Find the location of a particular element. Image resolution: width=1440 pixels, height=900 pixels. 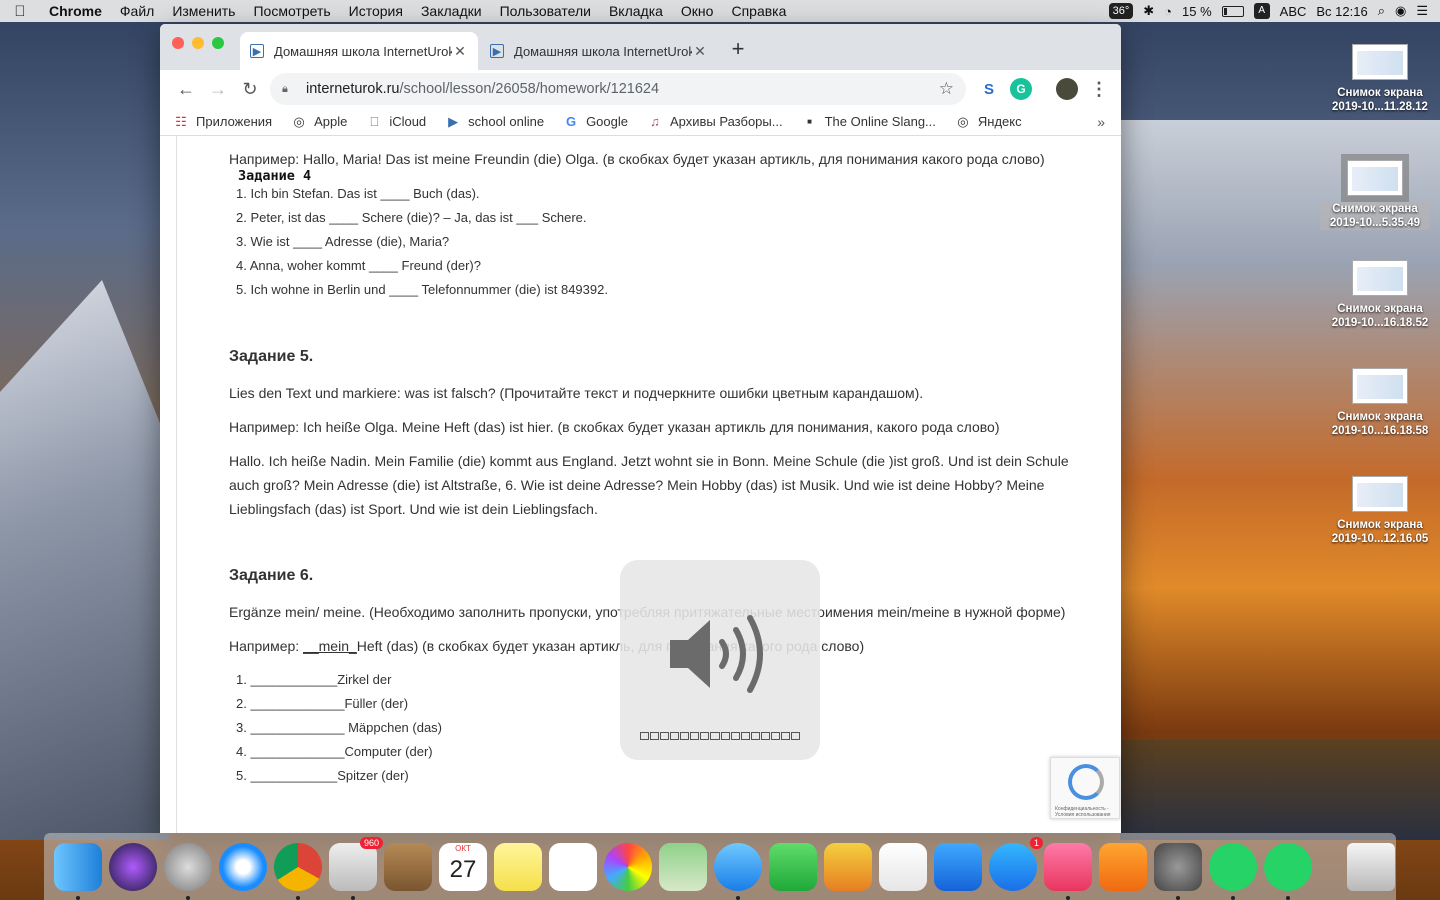

forward-button: → is located at coordinates (218, 89).